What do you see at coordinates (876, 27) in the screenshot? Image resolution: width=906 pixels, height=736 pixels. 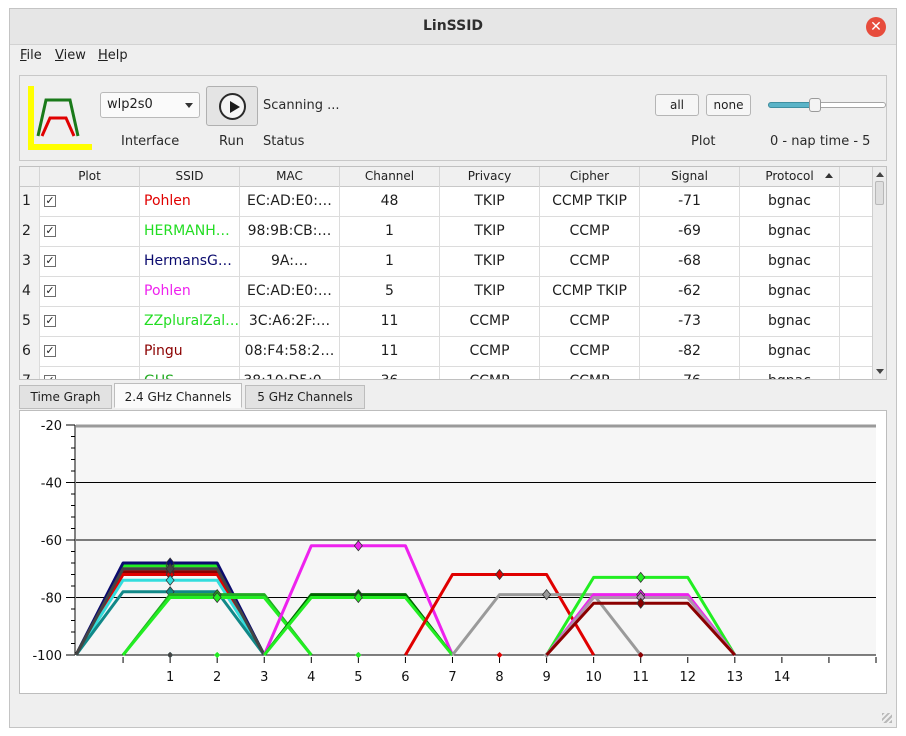 I see `close-icon: ✕` at bounding box center [876, 27].